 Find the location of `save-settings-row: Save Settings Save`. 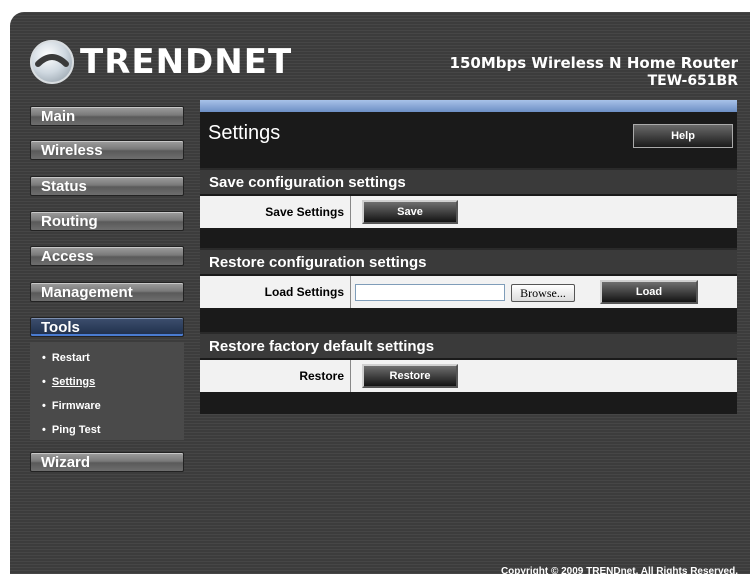

save-settings-row: Save Settings Save is located at coordinates (468, 212).